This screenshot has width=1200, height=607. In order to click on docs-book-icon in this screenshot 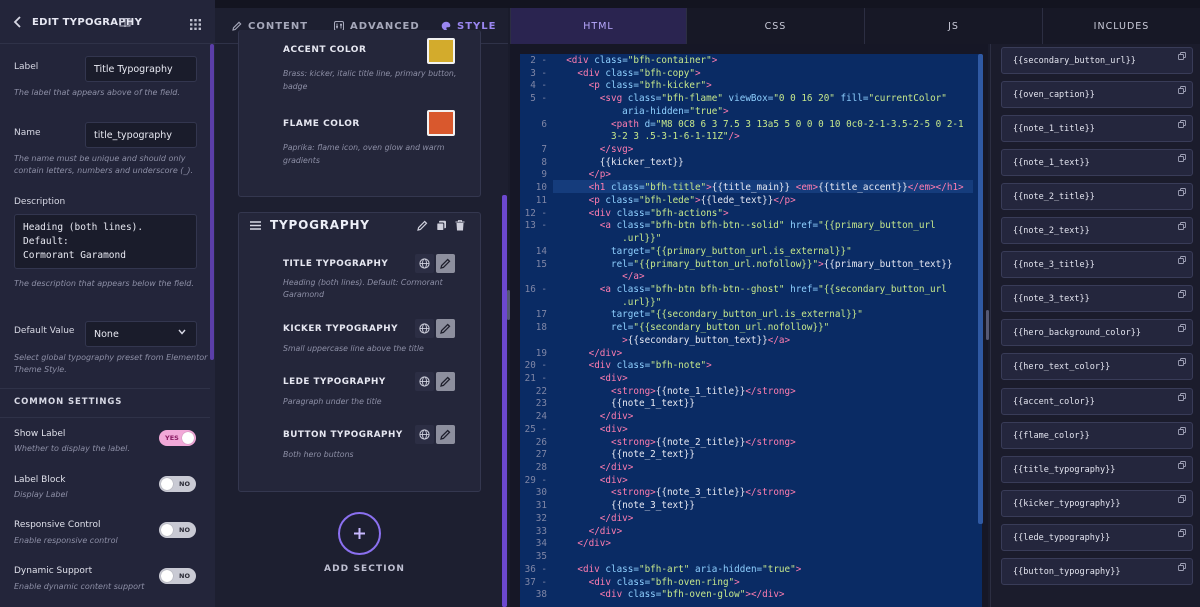, I will do `click(125, 22)`.